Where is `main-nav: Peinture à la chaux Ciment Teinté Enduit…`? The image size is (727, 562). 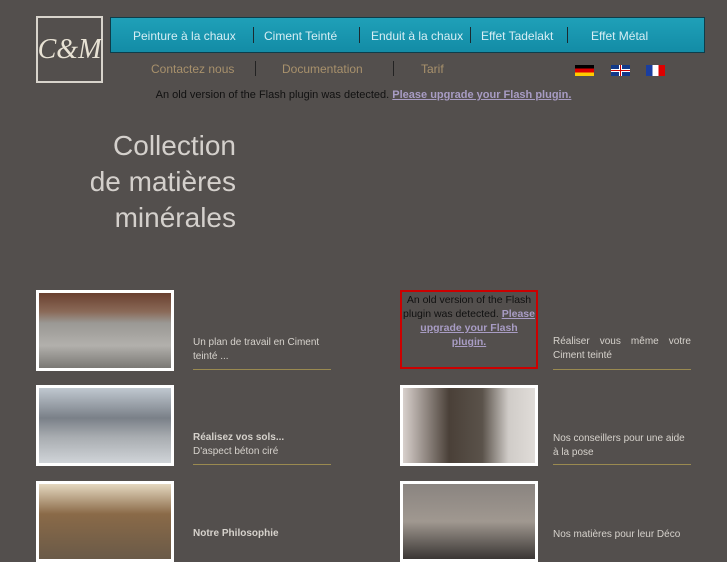
main-nav: Peinture à la chaux Ciment Teinté Enduit… is located at coordinates (407, 35).